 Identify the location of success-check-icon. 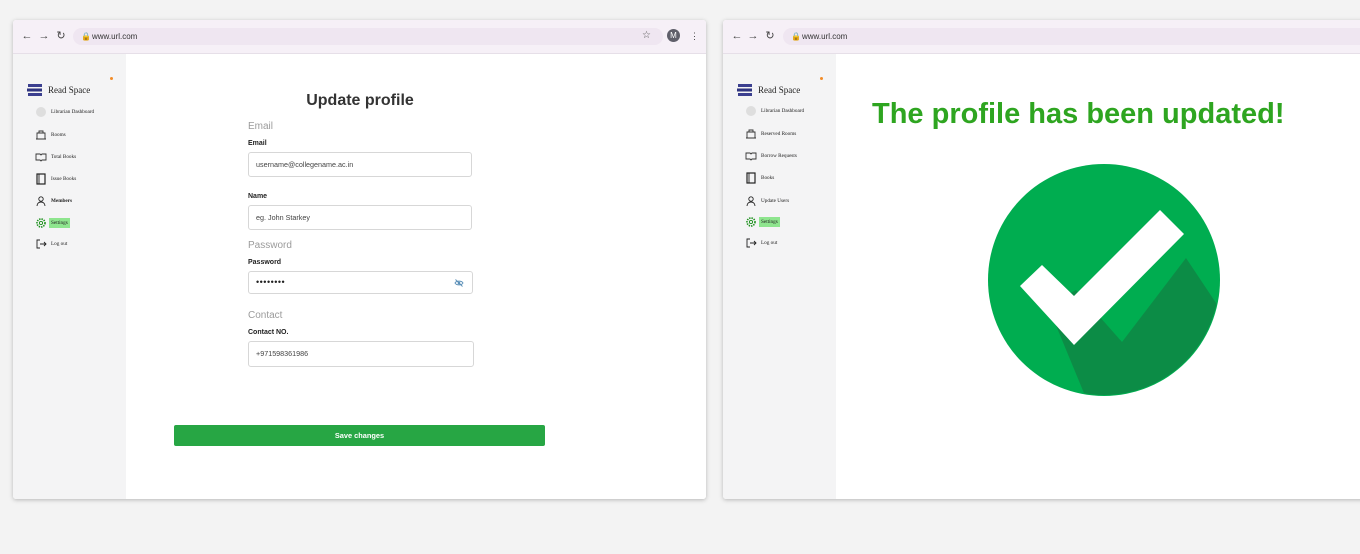
(1104, 280).